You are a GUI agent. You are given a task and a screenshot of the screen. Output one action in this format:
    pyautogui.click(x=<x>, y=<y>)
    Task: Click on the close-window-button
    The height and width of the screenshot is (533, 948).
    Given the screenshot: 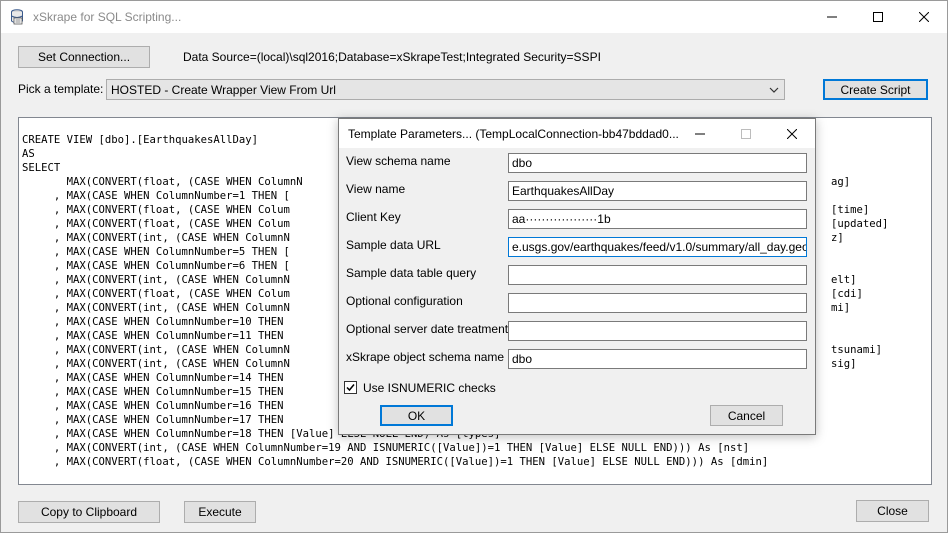 What is the action you would take?
    pyautogui.click(x=924, y=17)
    